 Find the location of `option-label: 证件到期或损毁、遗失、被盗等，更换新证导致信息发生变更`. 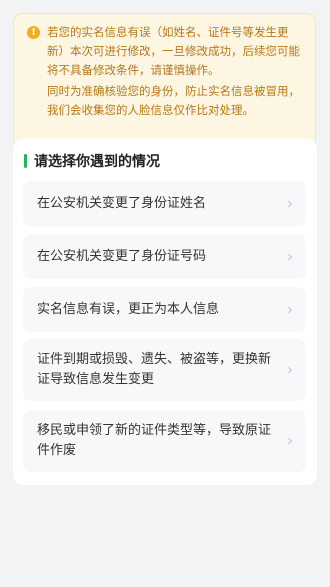

option-label: 证件到期或损毁、遗失、被盗等，更换新证导致信息发生变更 is located at coordinates (154, 369).